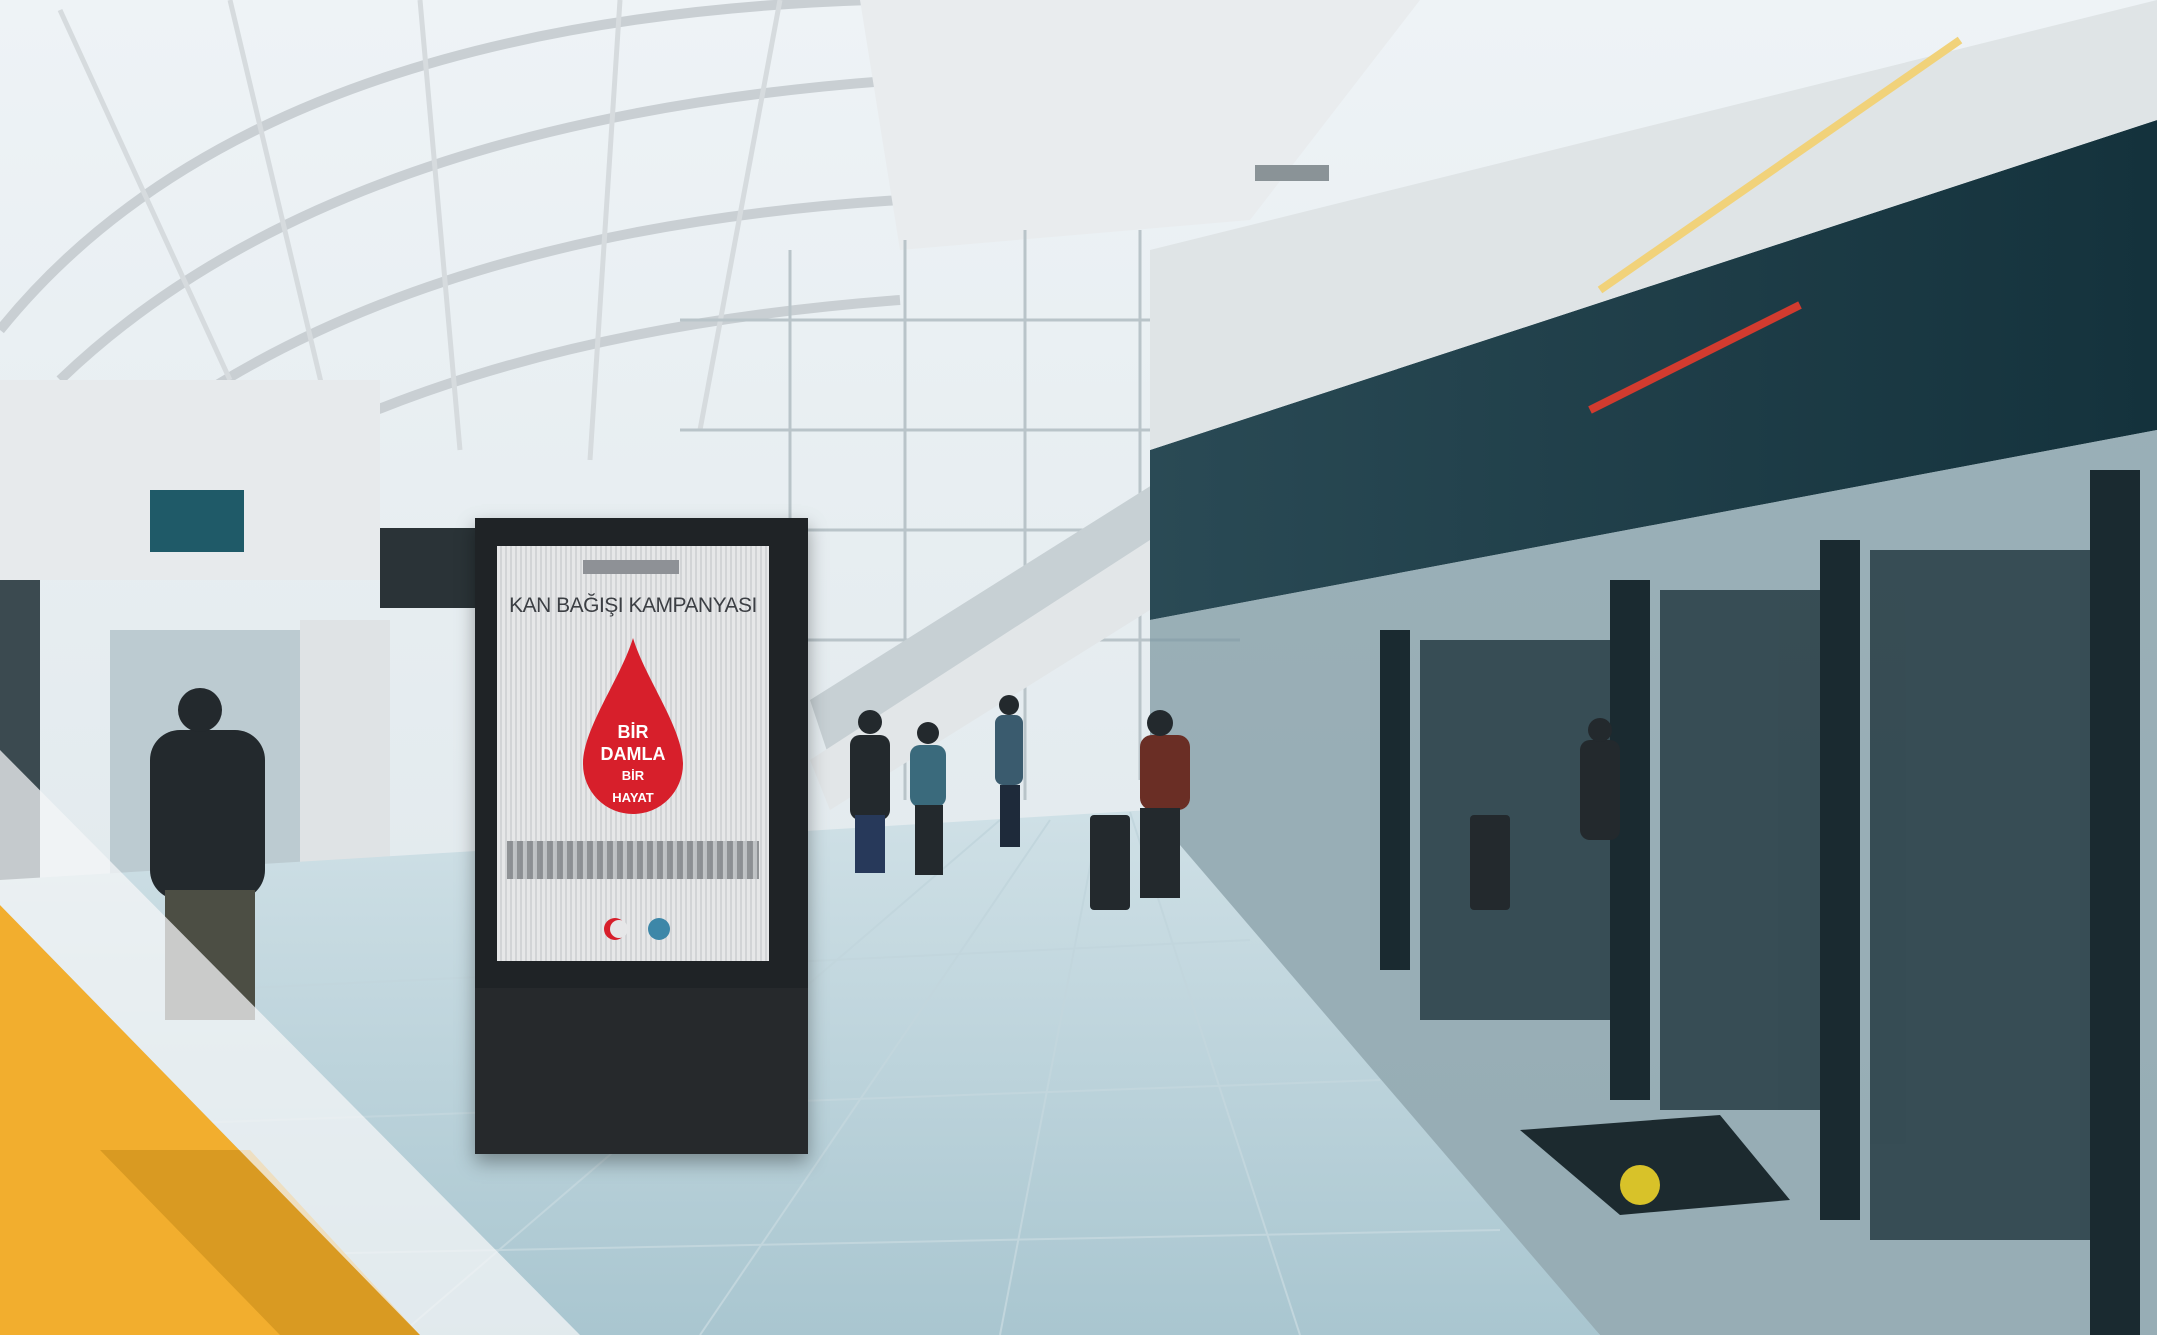  What do you see at coordinates (631, 567) in the screenshot?
I see `ad-header-strip` at bounding box center [631, 567].